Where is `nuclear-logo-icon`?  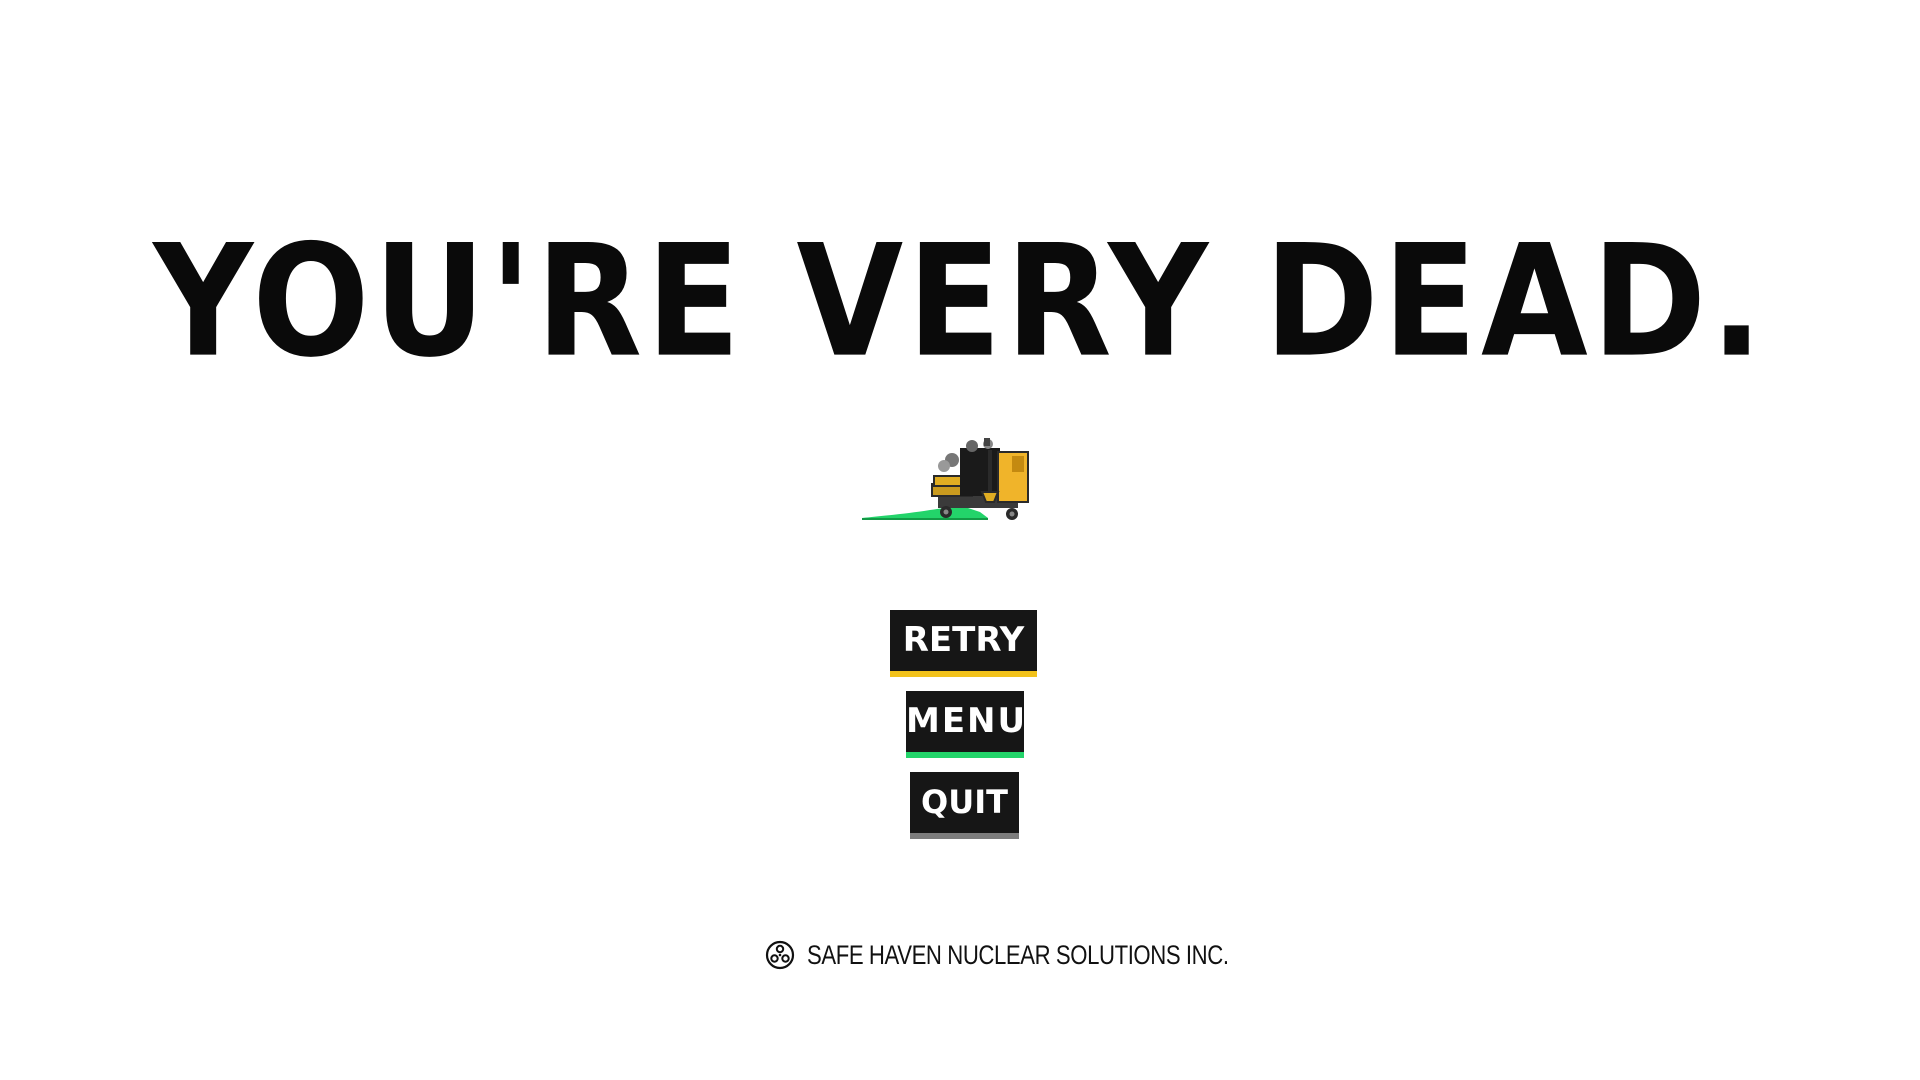 nuclear-logo-icon is located at coordinates (780, 955).